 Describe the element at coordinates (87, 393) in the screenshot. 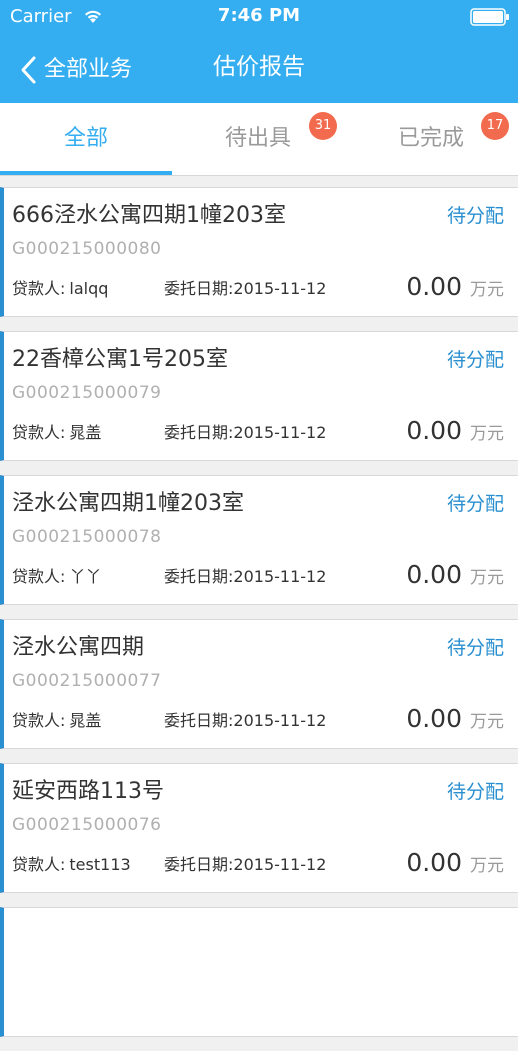

I see `report-code: G000215000079` at that location.